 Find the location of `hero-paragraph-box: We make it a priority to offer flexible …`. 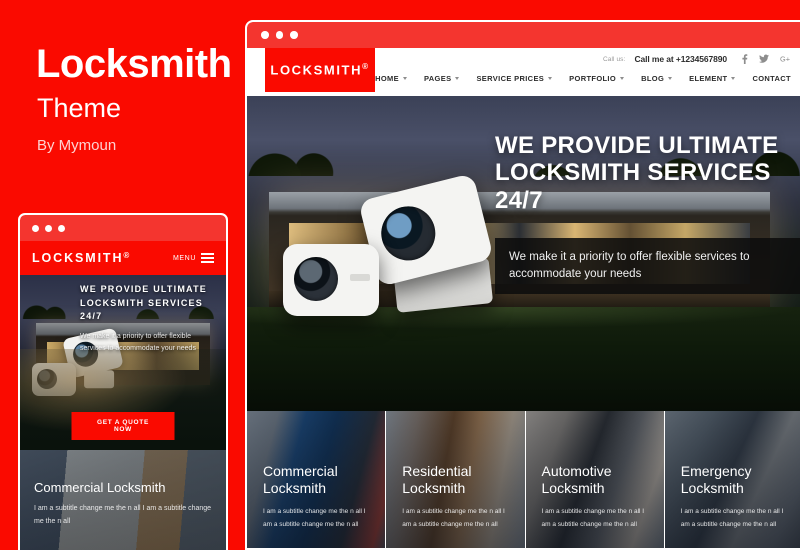

hero-paragraph-box: We make it a priority to offer flexible … is located at coordinates (647, 266).